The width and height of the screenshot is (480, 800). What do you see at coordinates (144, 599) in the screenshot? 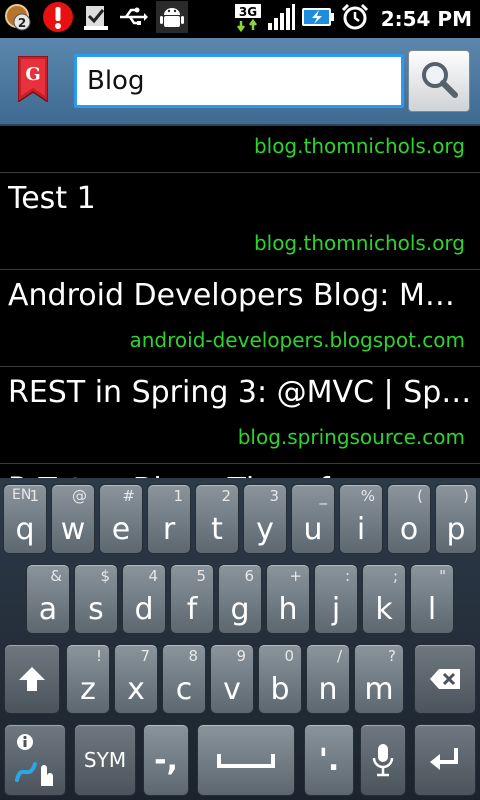
I see `key-d: 4 d` at bounding box center [144, 599].